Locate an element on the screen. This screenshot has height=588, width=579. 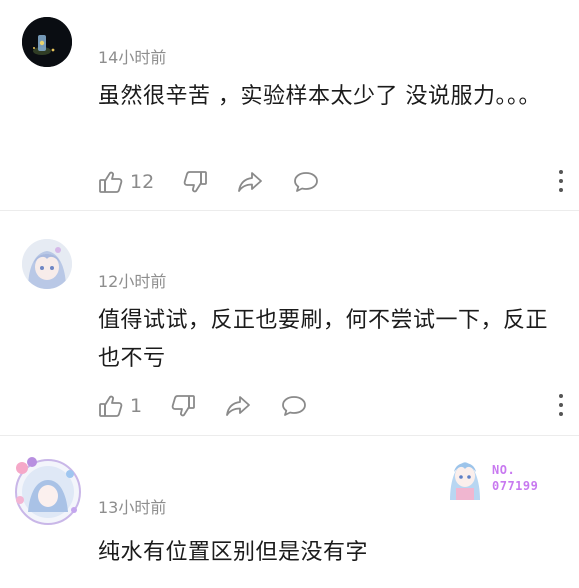
avatar-frame is located at coordinates (48, 490).